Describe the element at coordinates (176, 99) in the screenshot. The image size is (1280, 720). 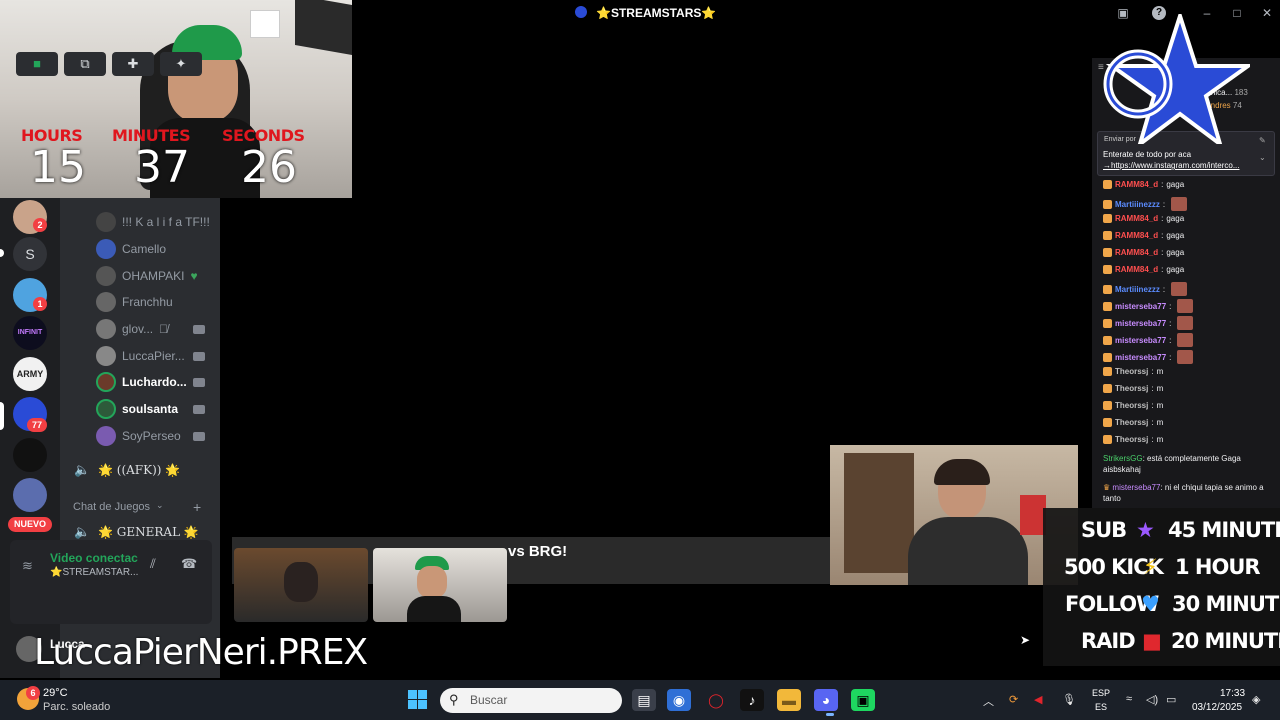
I see `streamer-webcam: HOURS MINUTES SECONDS 15 37 26` at that location.